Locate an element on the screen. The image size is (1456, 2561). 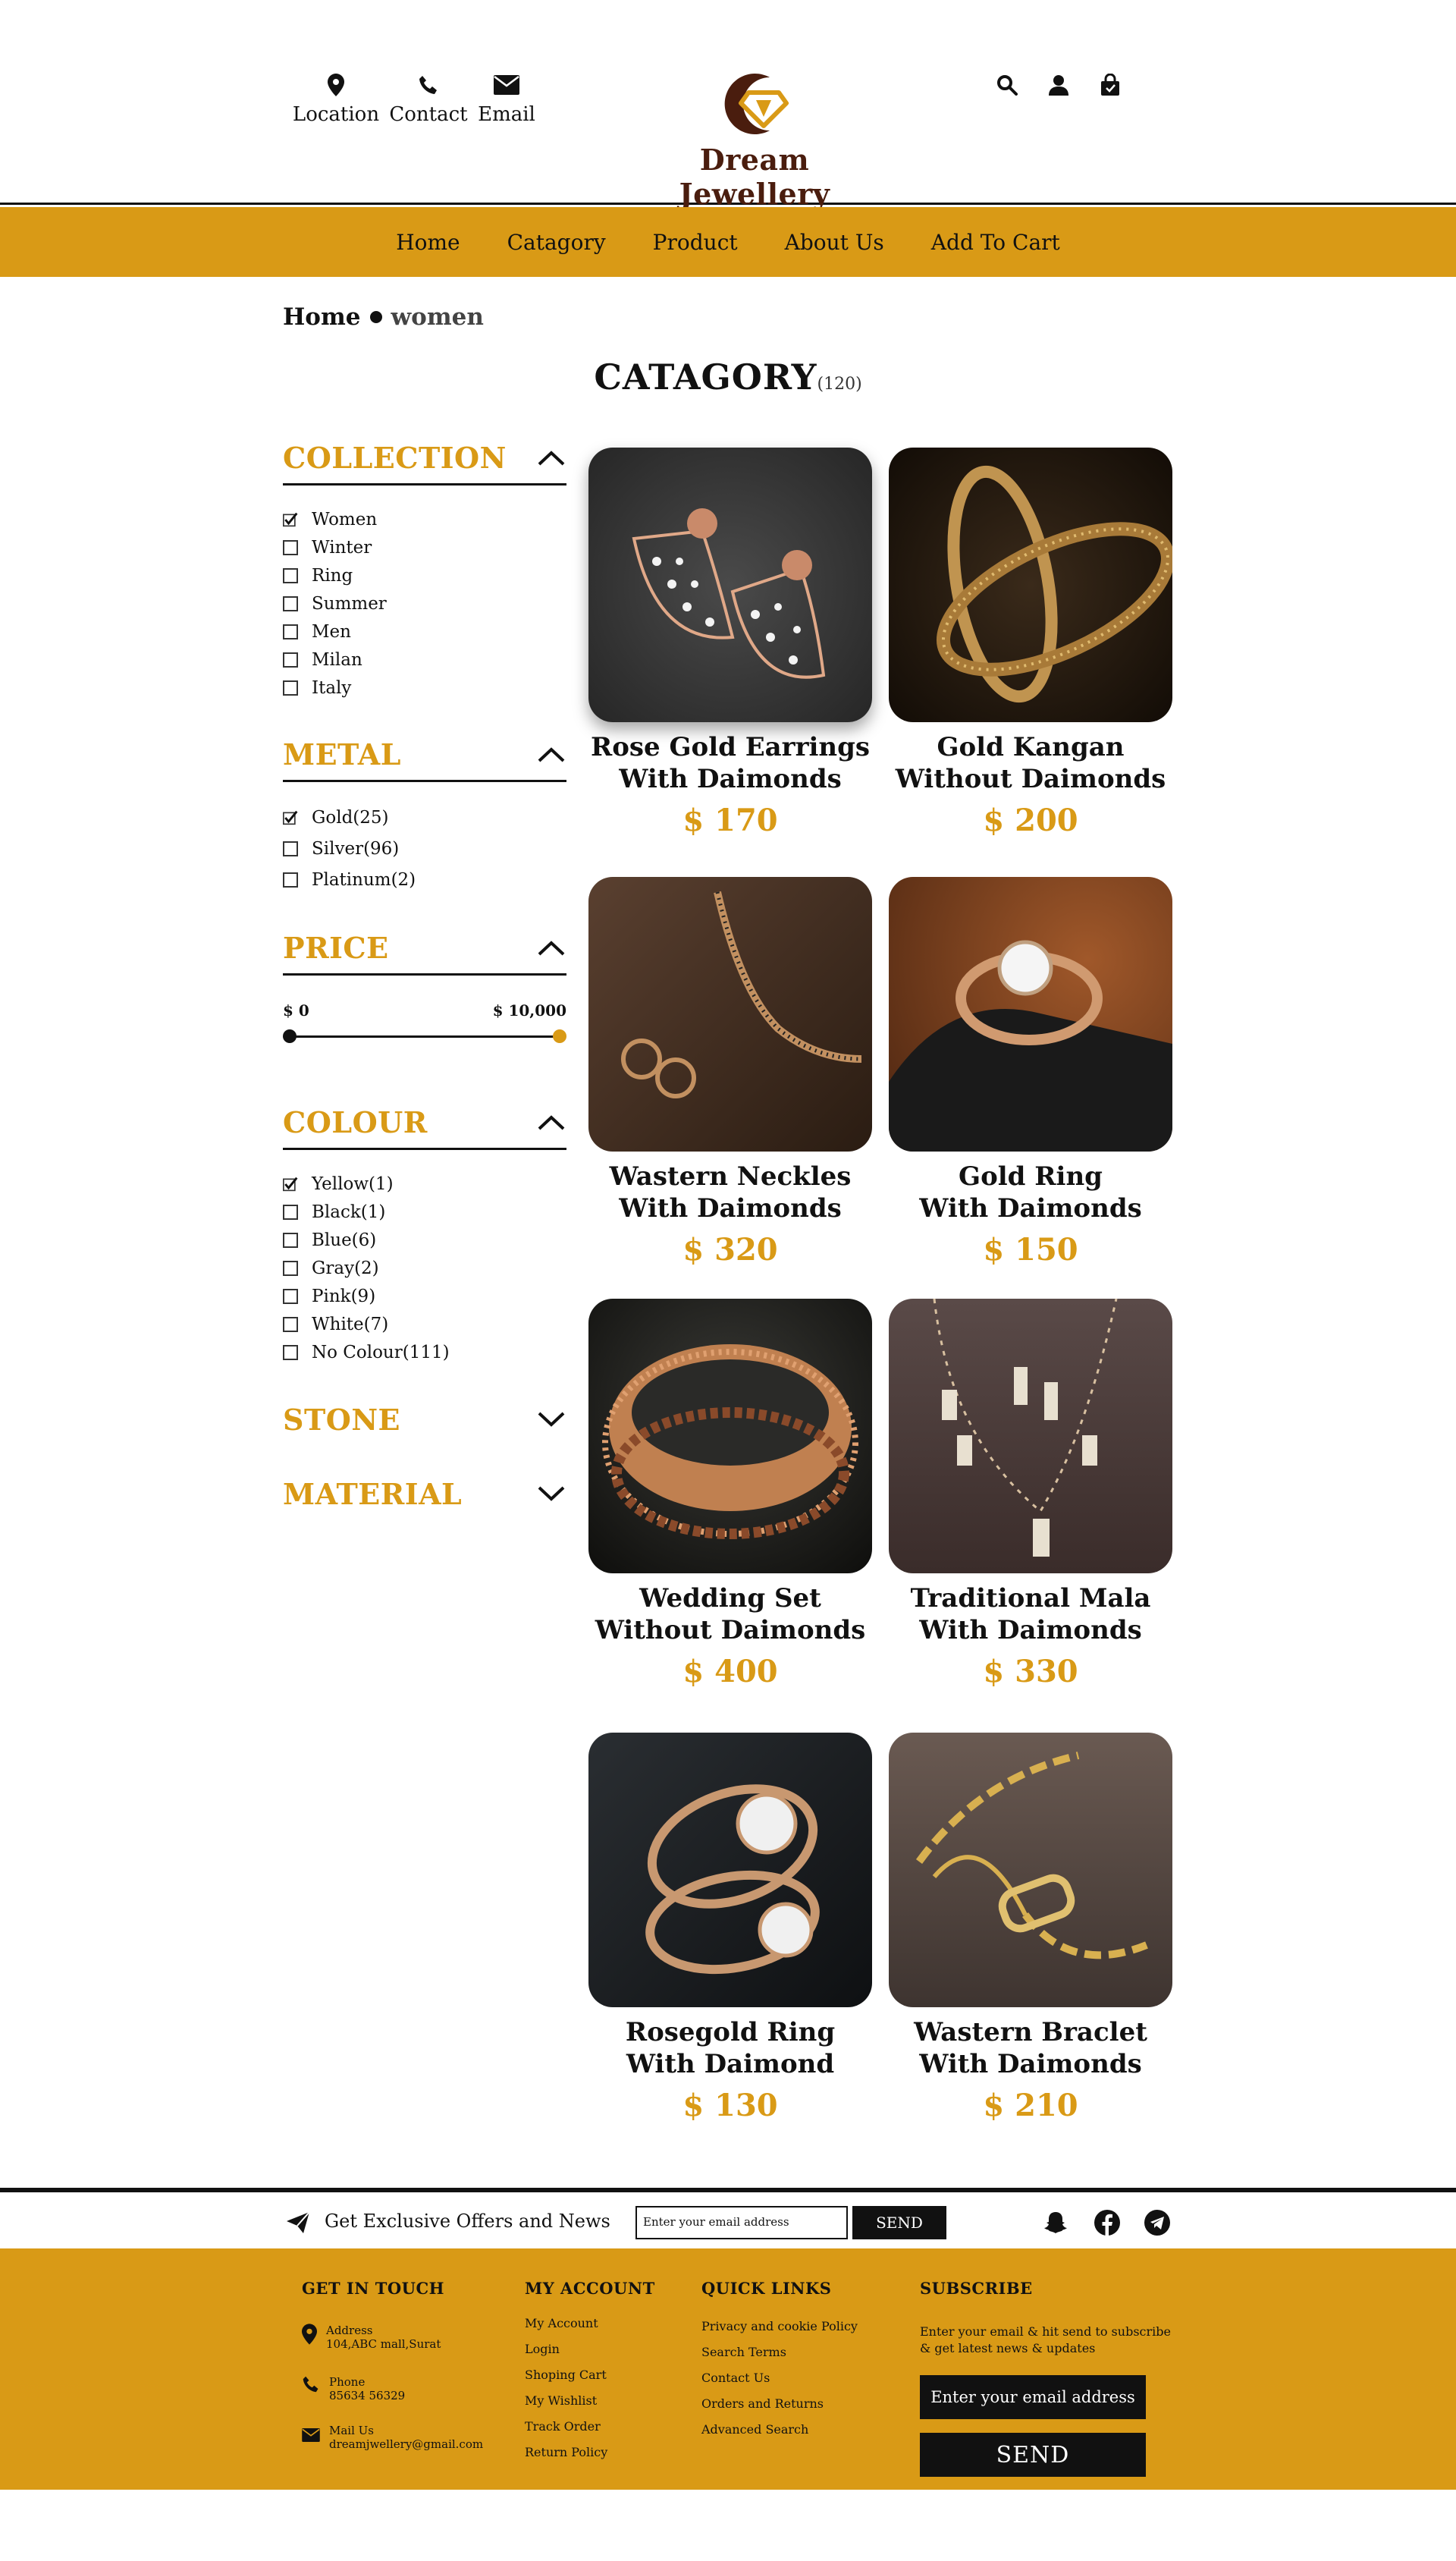
filter-option: Black(1) is located at coordinates (424, 1212).